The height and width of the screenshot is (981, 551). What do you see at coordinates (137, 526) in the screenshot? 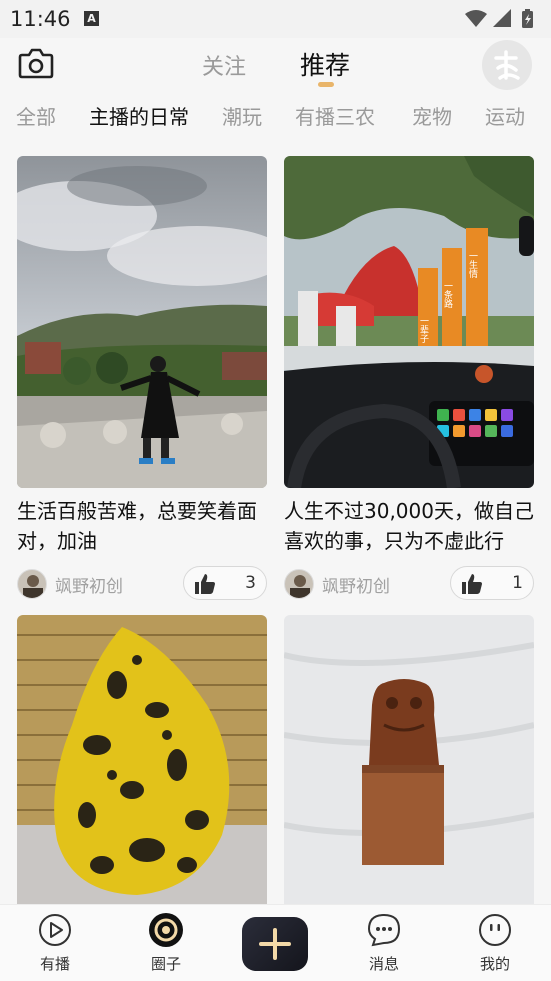
I see `feed-card-title: 生活百般苦难，总要笑着面对，加油` at bounding box center [137, 526].